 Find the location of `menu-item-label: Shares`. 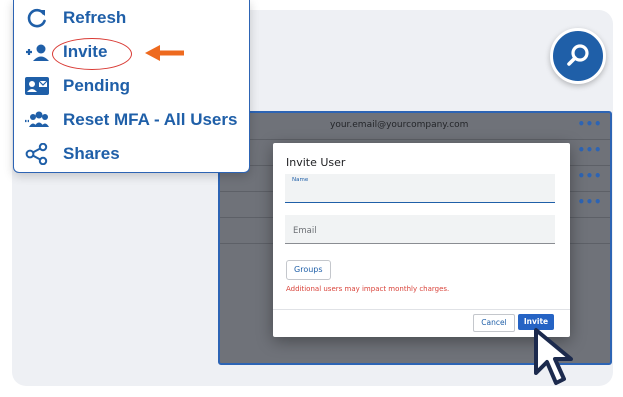

menu-item-label: Shares is located at coordinates (91, 153).